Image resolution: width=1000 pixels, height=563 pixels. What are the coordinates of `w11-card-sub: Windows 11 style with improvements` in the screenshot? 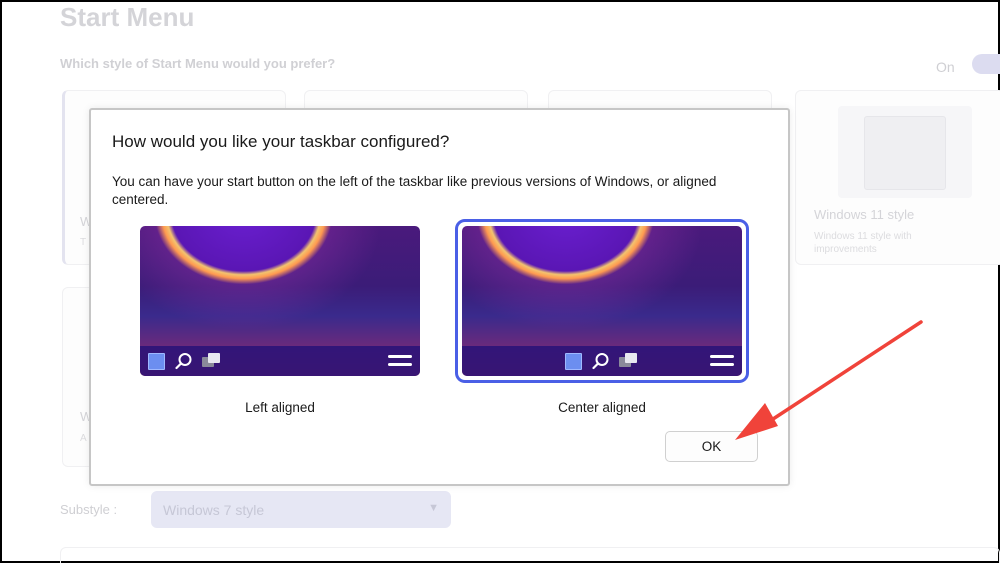 It's located at (863, 243).